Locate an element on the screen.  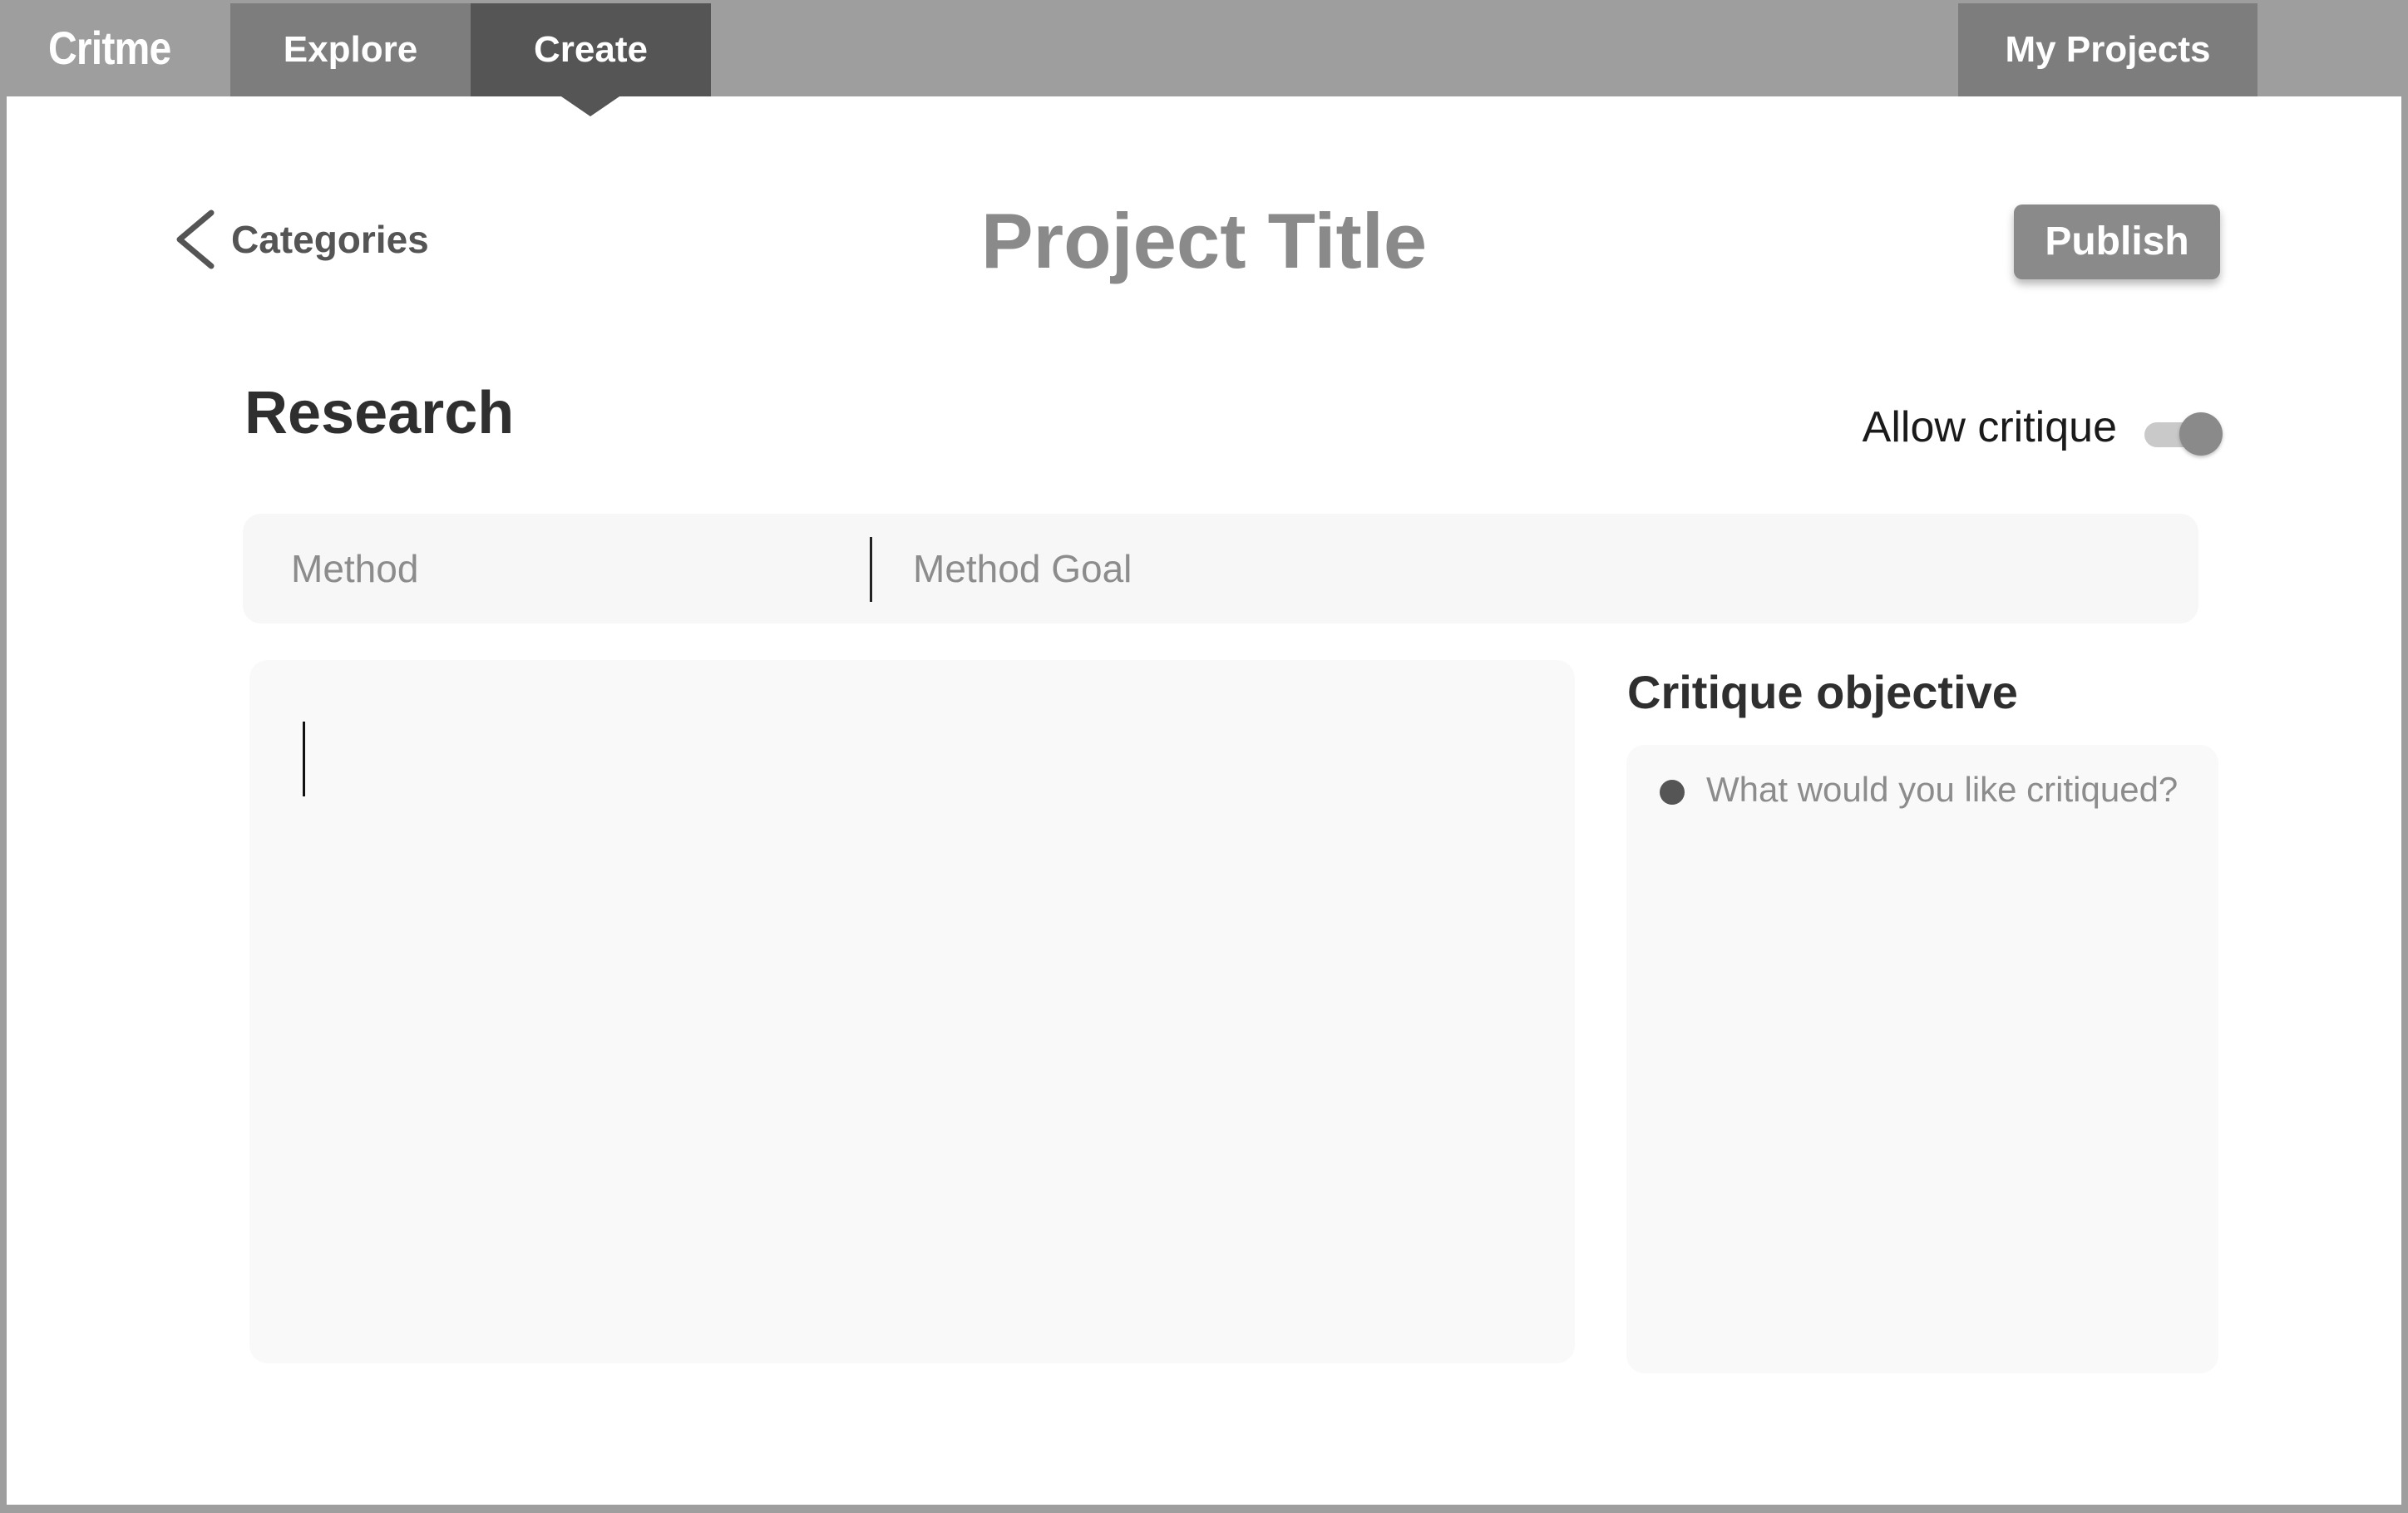
toggle-knob is located at coordinates (2201, 434).